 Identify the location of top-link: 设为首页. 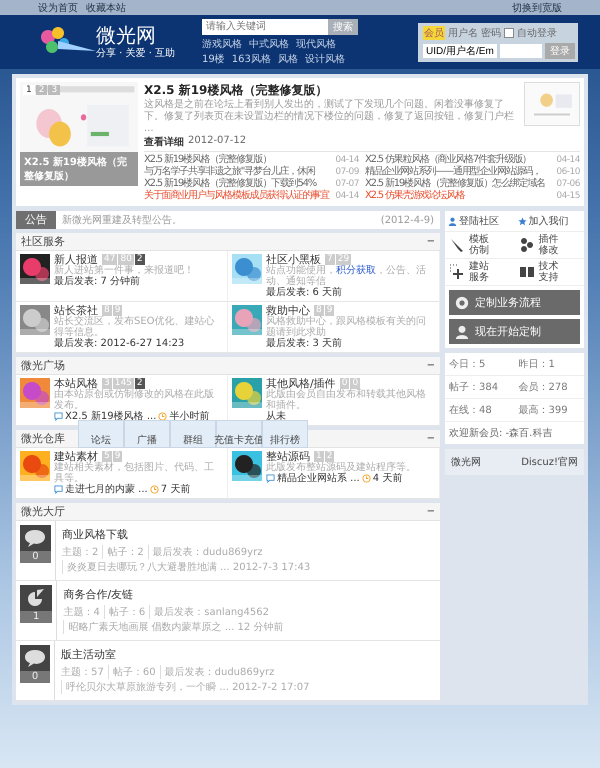
(58, 7).